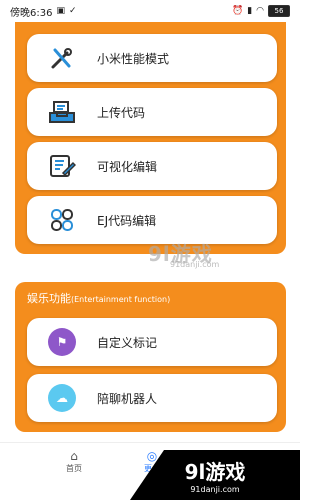 This screenshot has height=501, width=320. What do you see at coordinates (127, 342) in the screenshot?
I see `card-label: 自定义标记` at bounding box center [127, 342].